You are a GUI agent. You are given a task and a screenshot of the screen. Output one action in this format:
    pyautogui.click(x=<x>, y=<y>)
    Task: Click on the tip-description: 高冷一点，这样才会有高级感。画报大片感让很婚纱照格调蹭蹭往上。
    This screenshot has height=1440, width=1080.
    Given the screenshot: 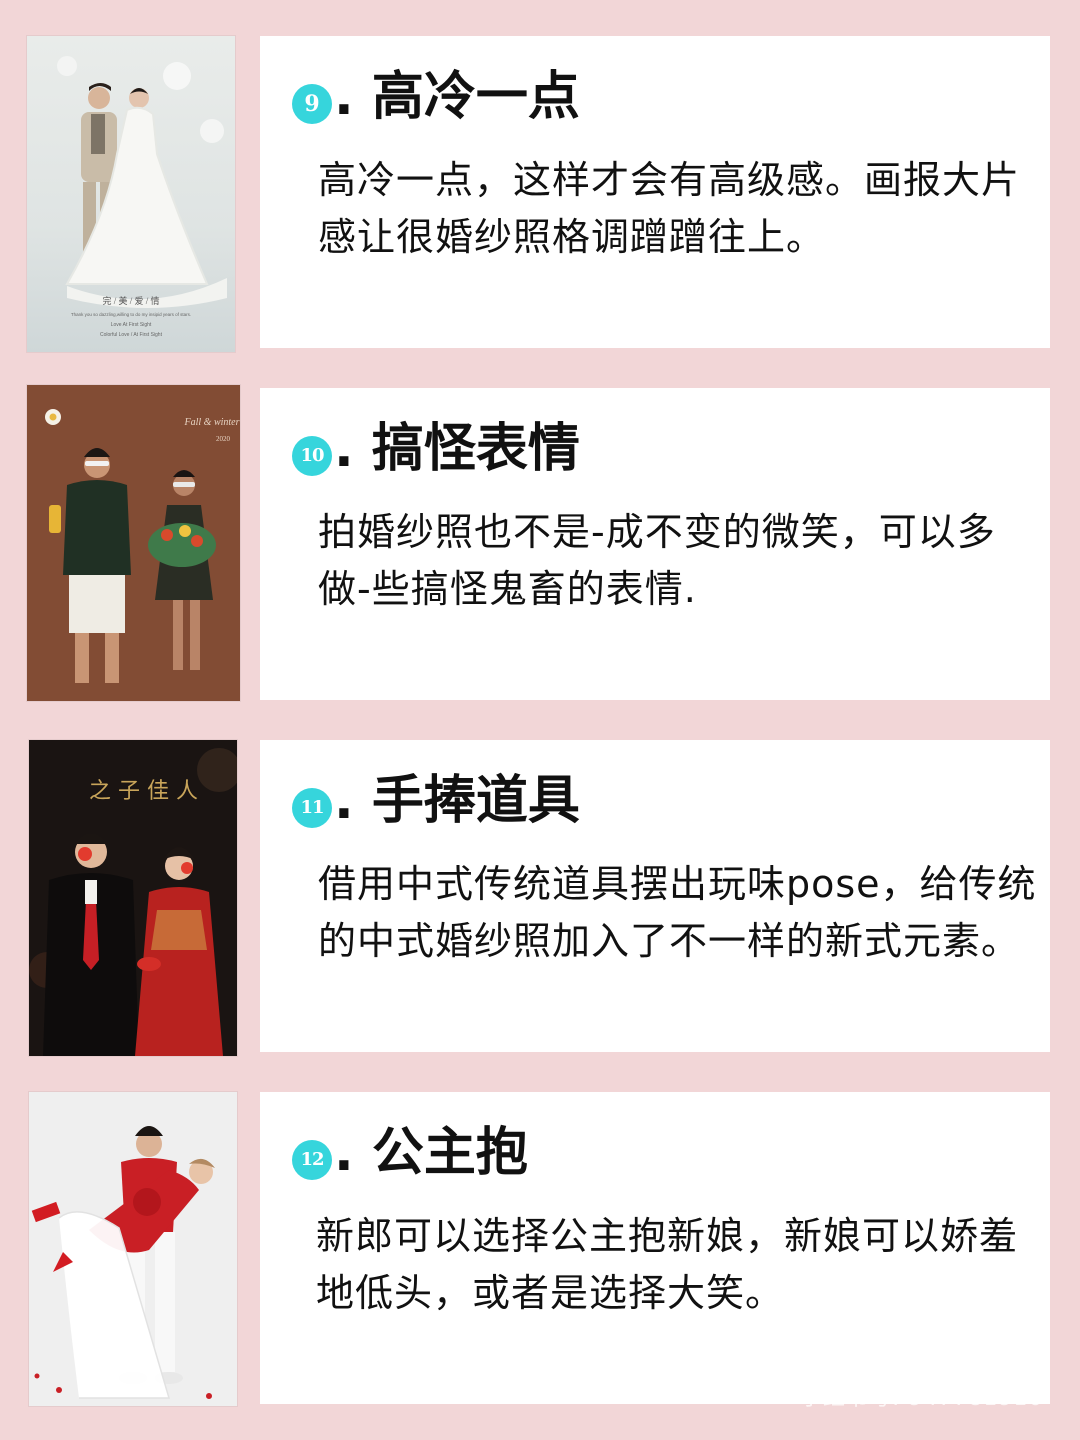 What is the action you would take?
    pyautogui.click(x=669, y=208)
    